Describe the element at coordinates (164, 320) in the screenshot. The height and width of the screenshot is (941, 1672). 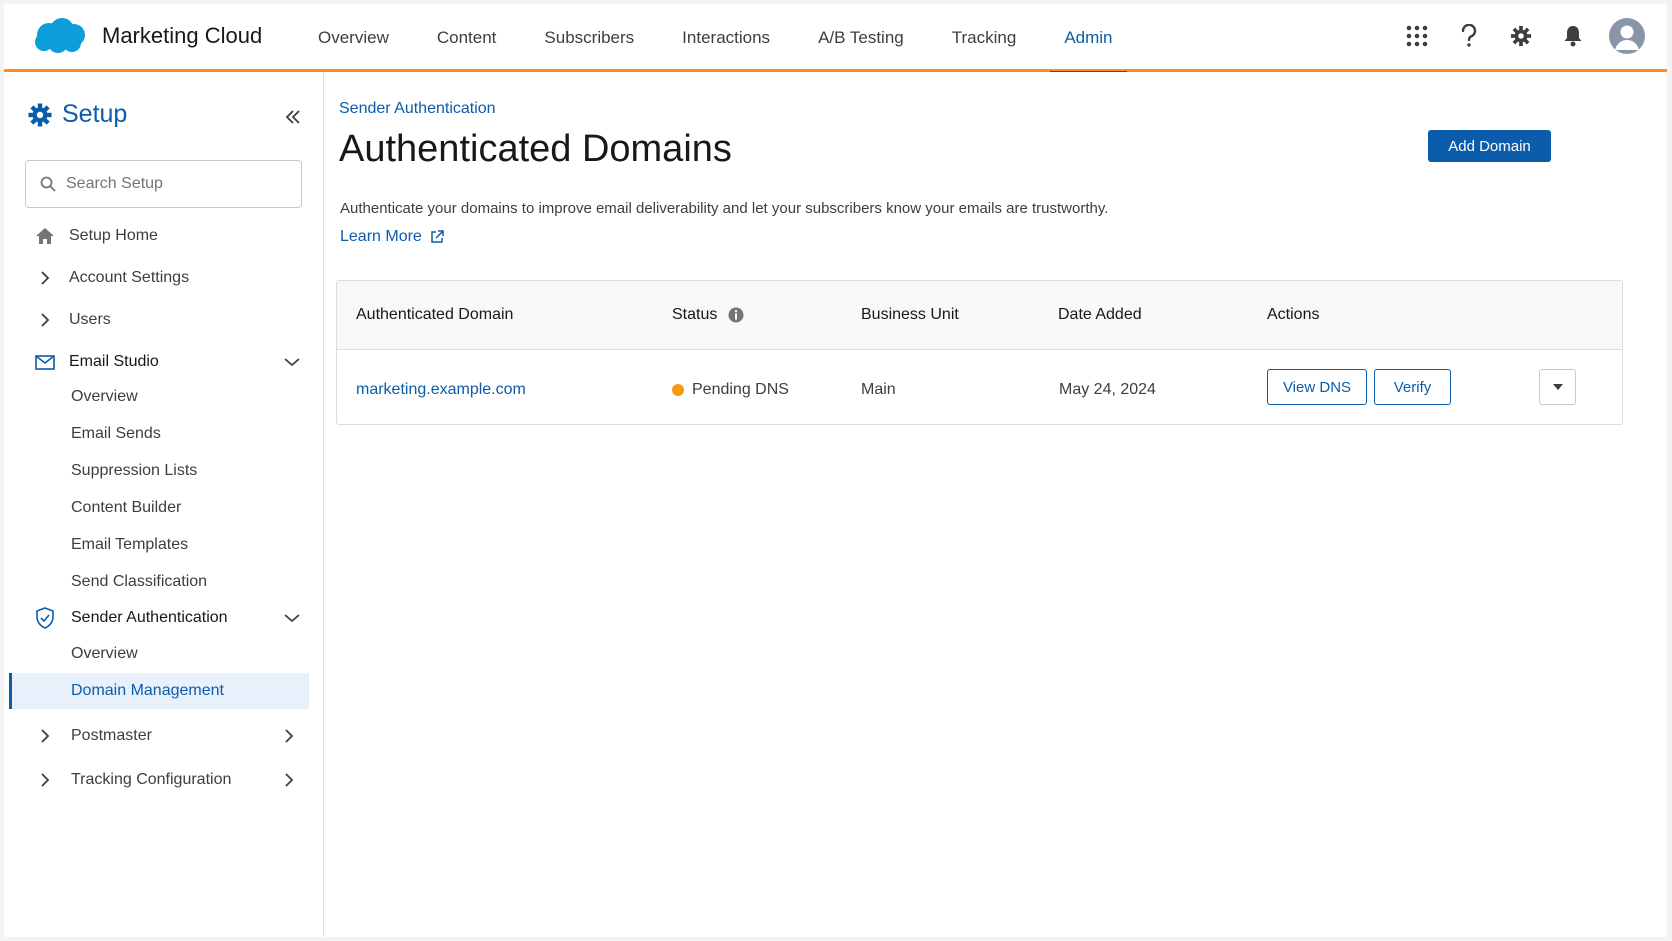
I see `sidebar-item-users: Users` at that location.